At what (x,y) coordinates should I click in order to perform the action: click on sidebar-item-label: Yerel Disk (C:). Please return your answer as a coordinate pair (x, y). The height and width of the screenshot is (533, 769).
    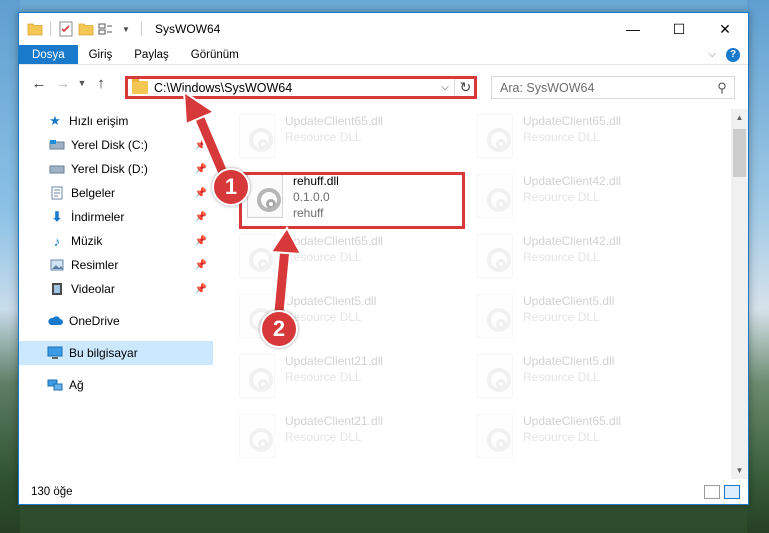
    Looking at the image, I should click on (109, 145).